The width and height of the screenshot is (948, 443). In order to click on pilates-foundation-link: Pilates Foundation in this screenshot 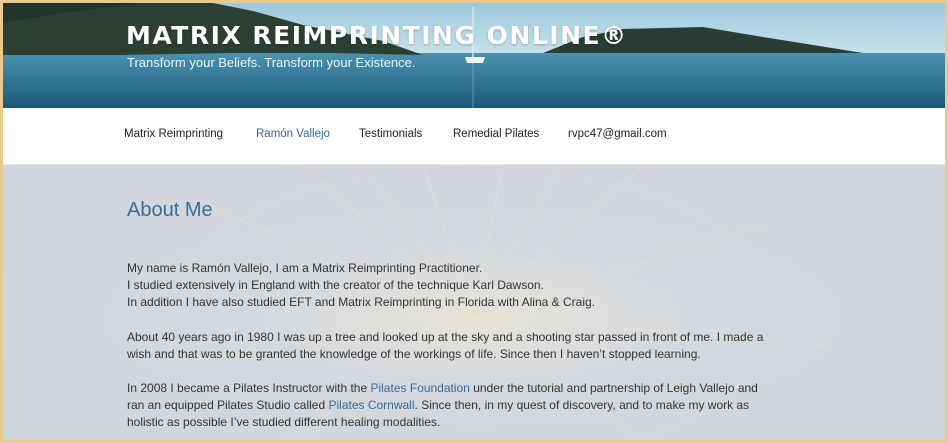, I will do `click(419, 388)`.